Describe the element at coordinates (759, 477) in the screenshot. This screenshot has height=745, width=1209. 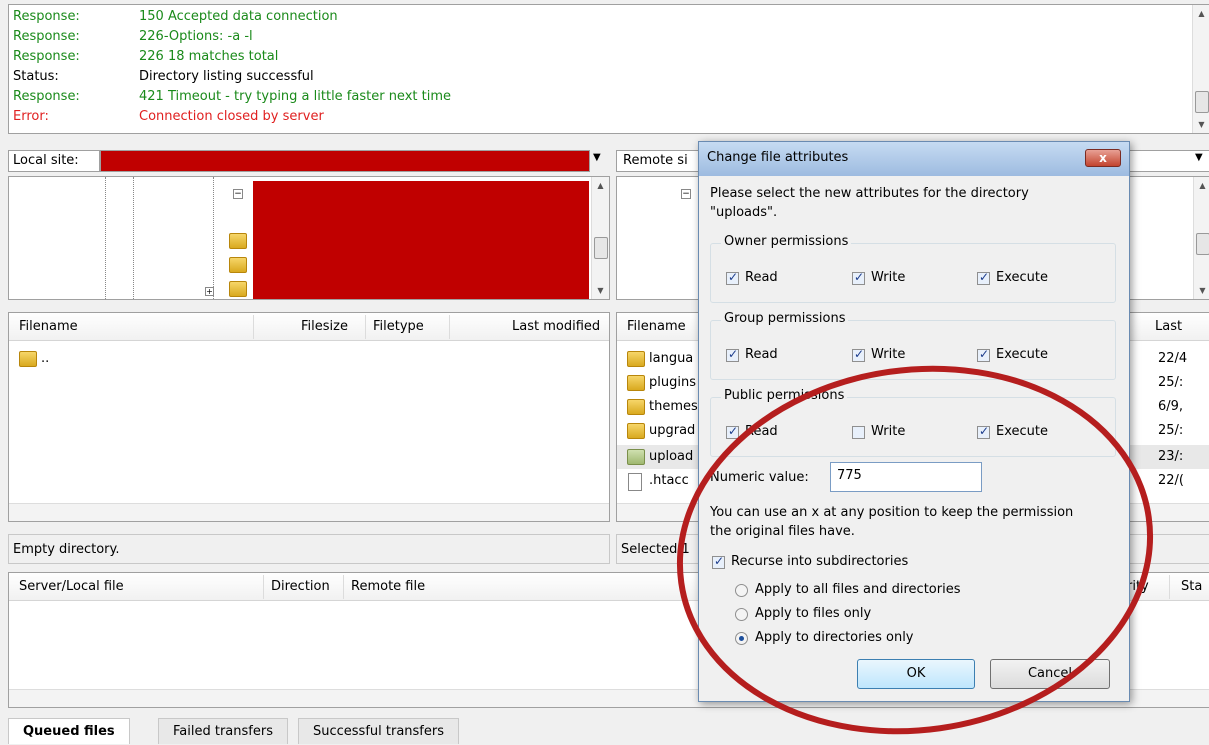
I see `numeric-value-label: Numeric value:` at that location.